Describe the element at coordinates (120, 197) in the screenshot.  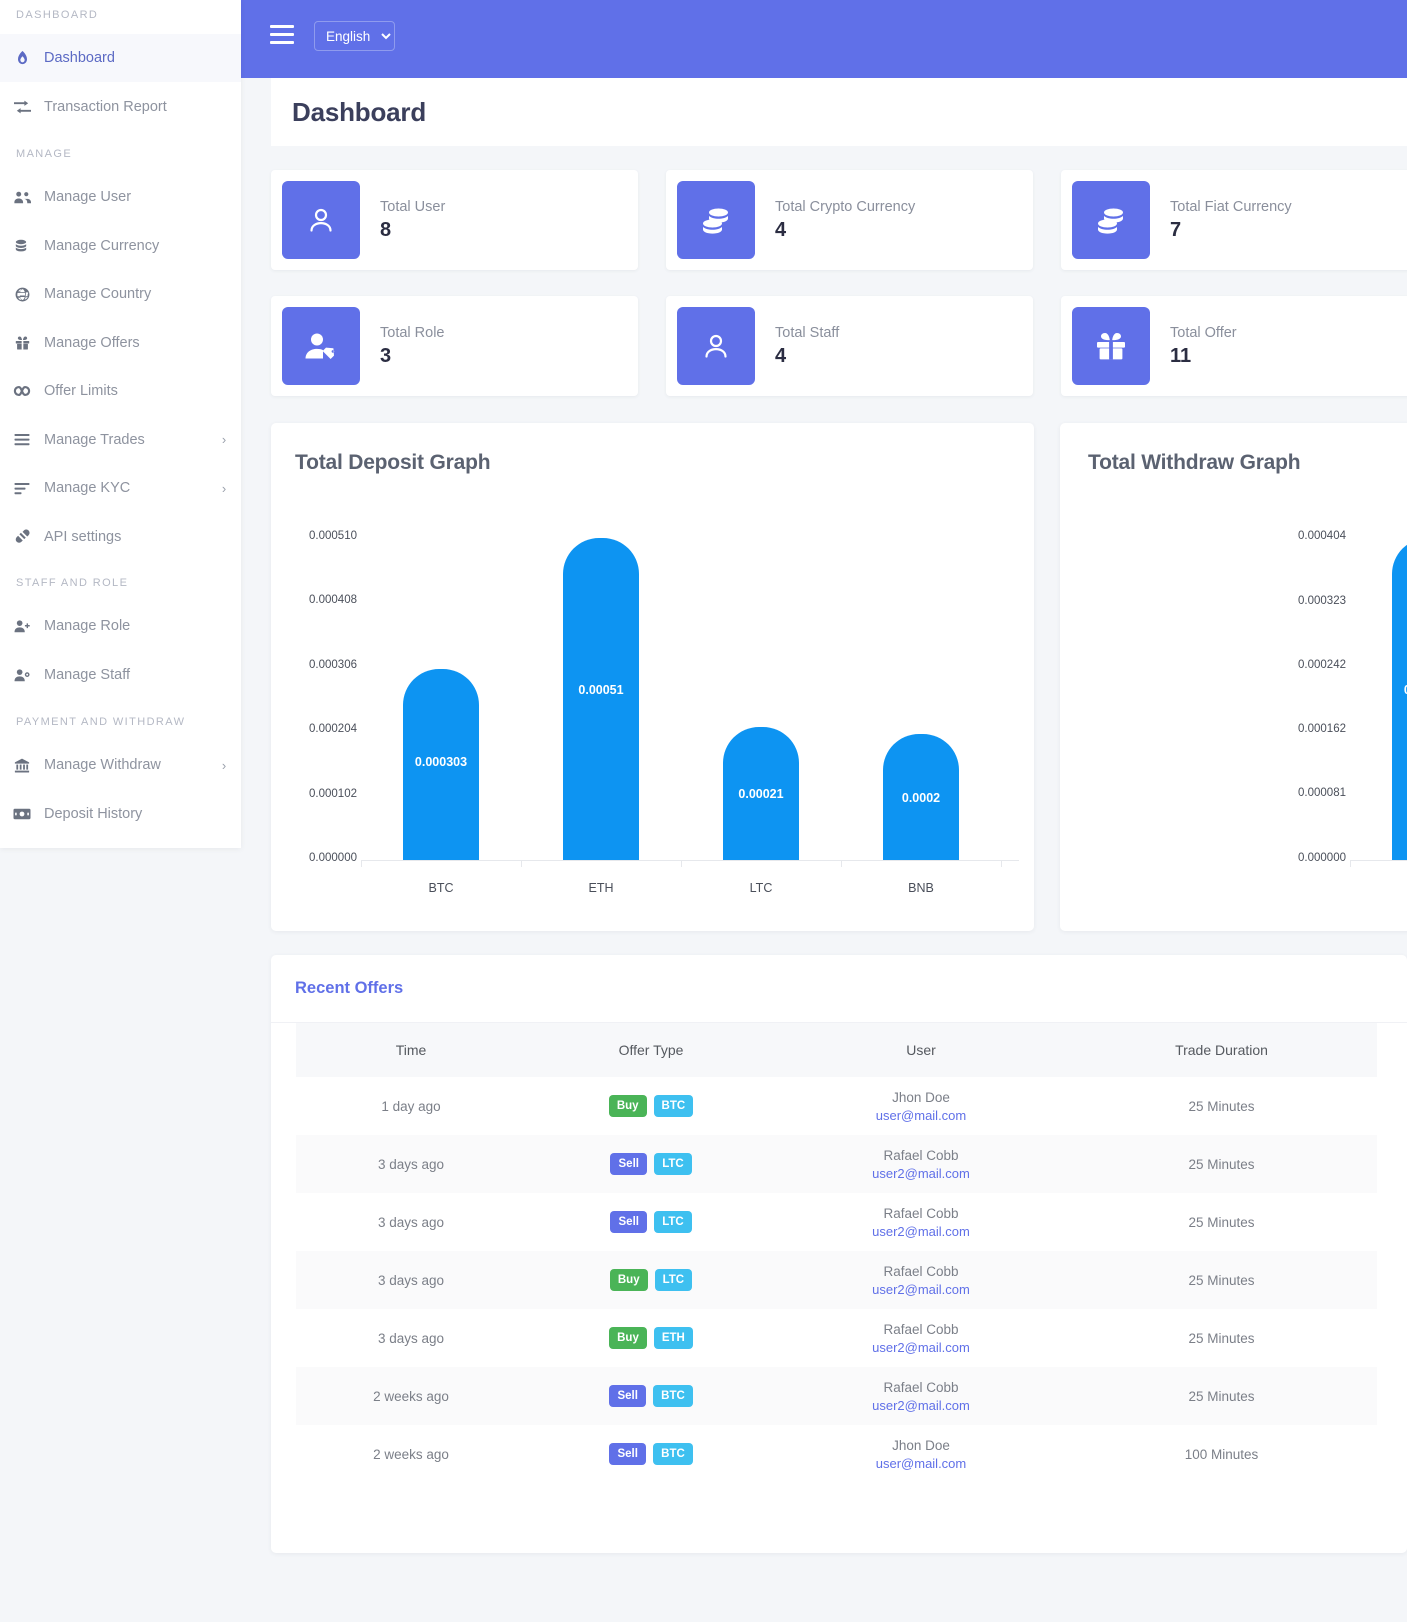
I see `sidebar-item-manage-user: Manage User` at that location.